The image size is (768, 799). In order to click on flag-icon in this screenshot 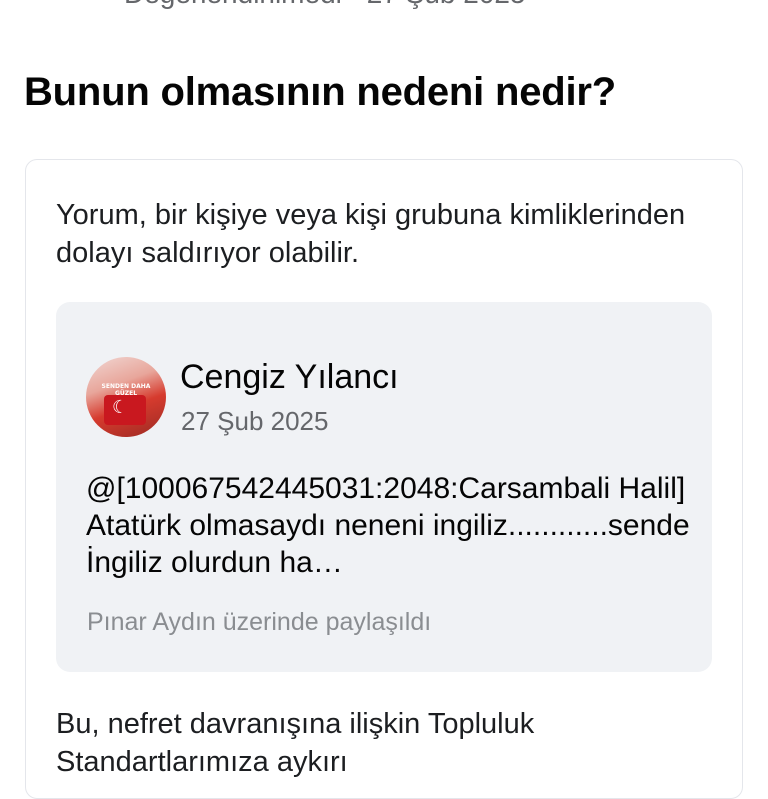, I will do `click(125, 410)`.